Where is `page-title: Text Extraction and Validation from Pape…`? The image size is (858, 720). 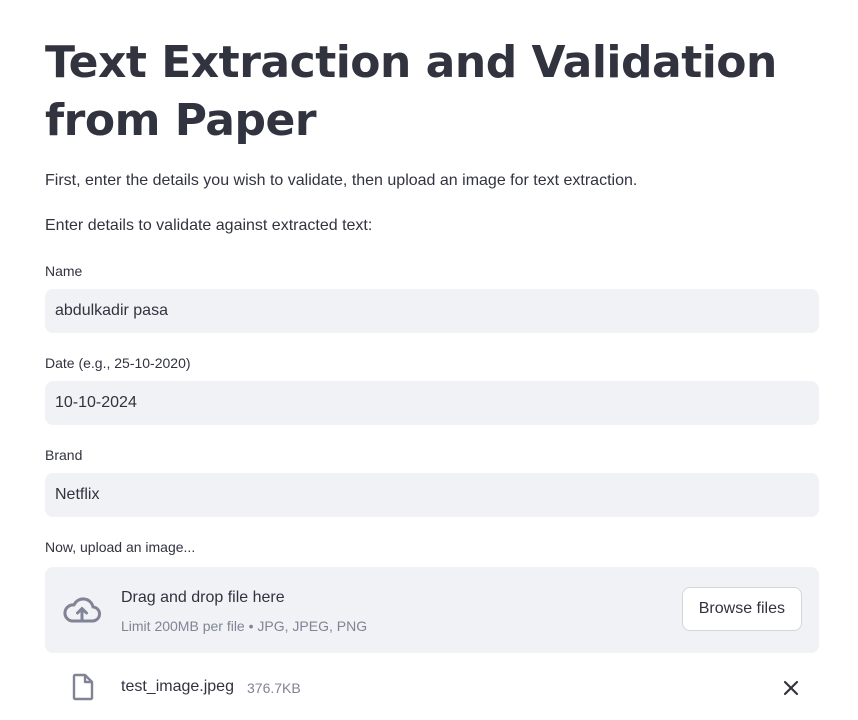 page-title: Text Extraction and Validation from Pape… is located at coordinates (411, 91).